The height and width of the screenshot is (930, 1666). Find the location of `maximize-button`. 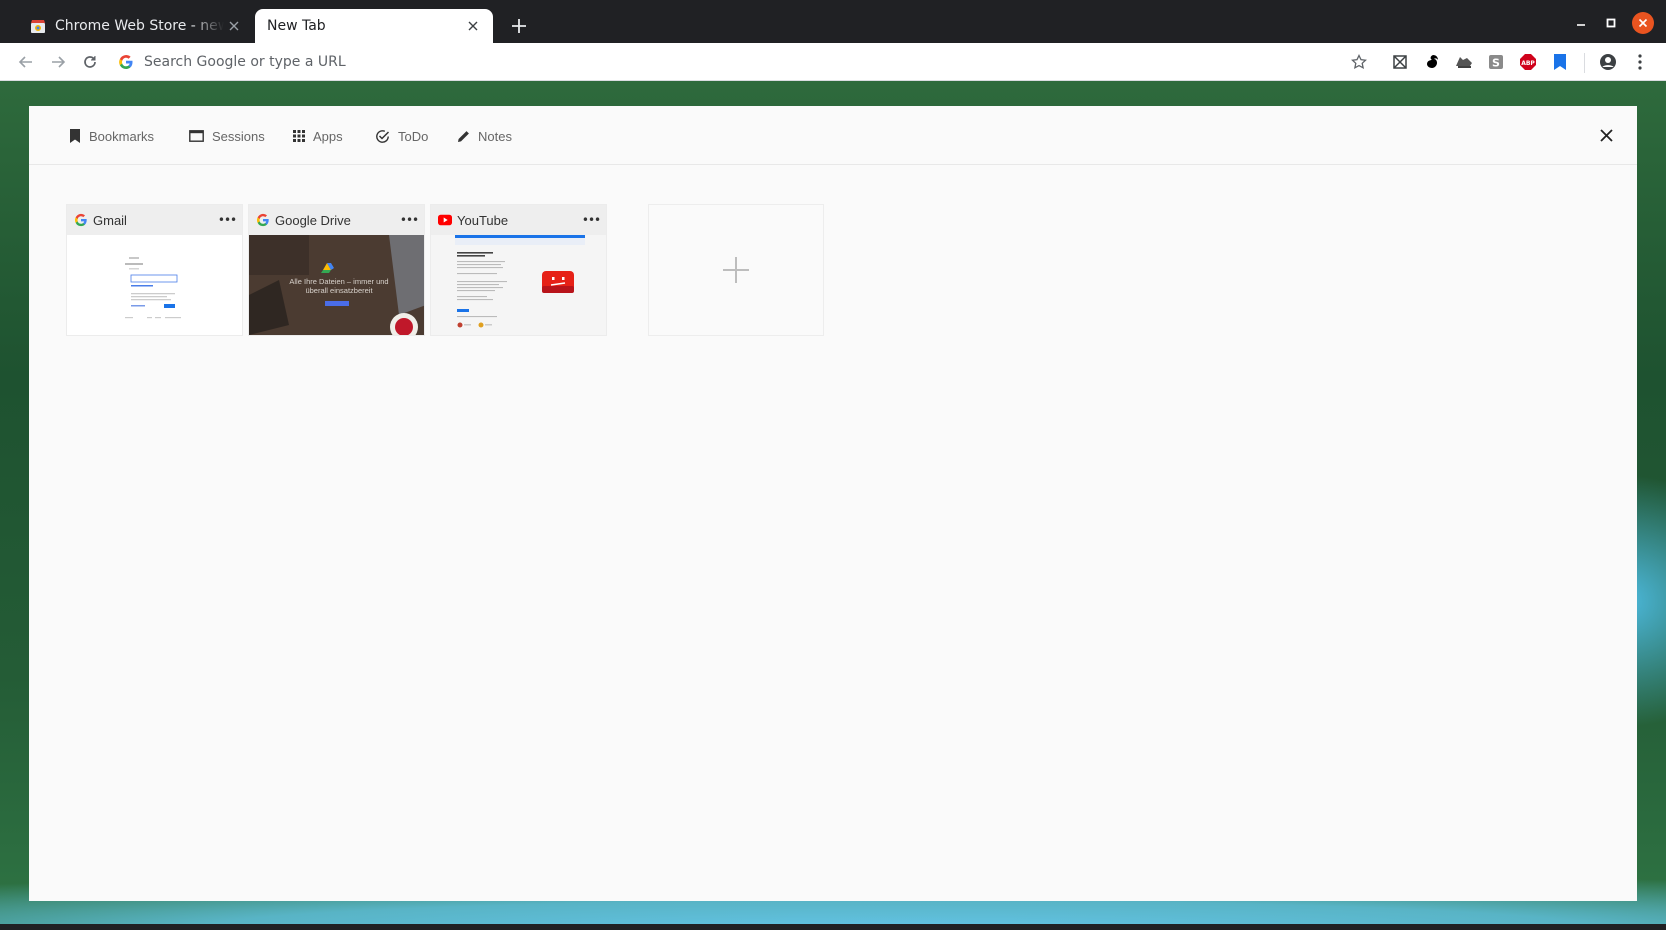

maximize-button is located at coordinates (1611, 23).